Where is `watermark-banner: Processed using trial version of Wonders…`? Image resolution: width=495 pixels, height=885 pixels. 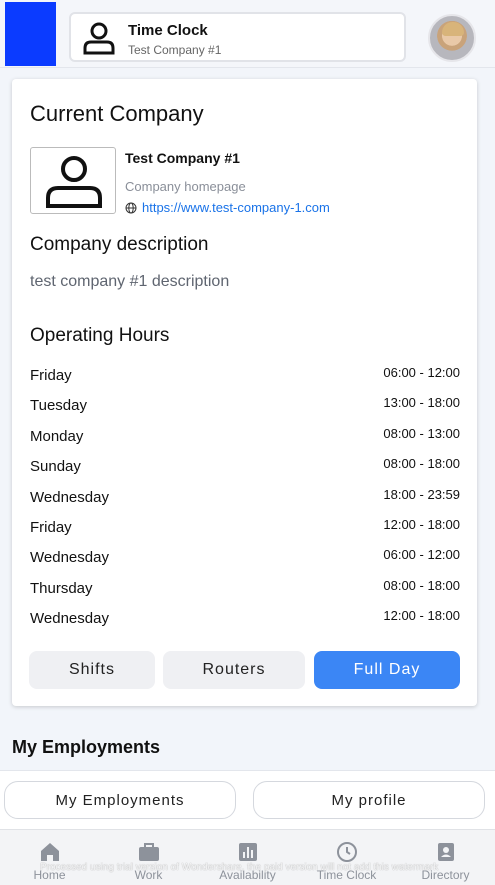 watermark-banner: Processed using trial version of Wonders… is located at coordinates (239, 867).